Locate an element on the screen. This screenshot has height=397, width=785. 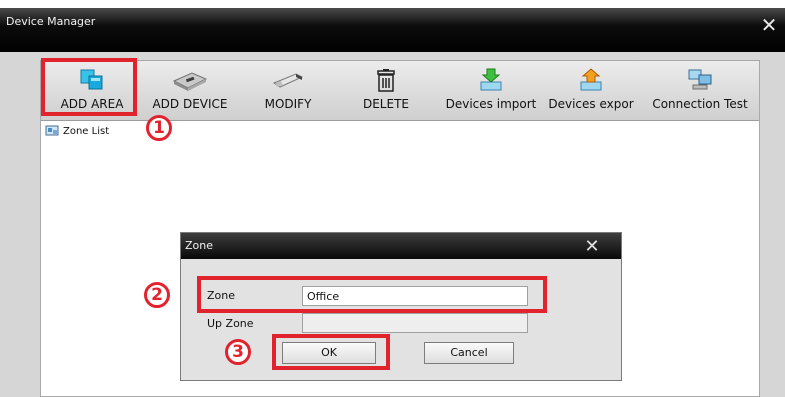
up-zone-field is located at coordinates (415, 323).